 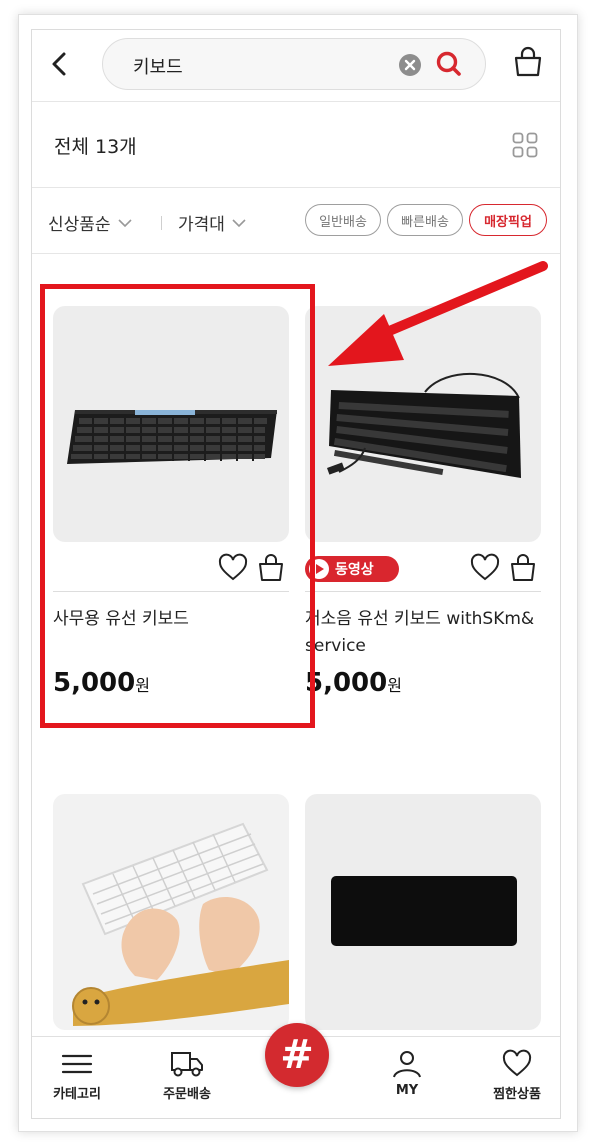 What do you see at coordinates (180, 924) in the screenshot?
I see `keyboard-wrist-rest-image` at bounding box center [180, 924].